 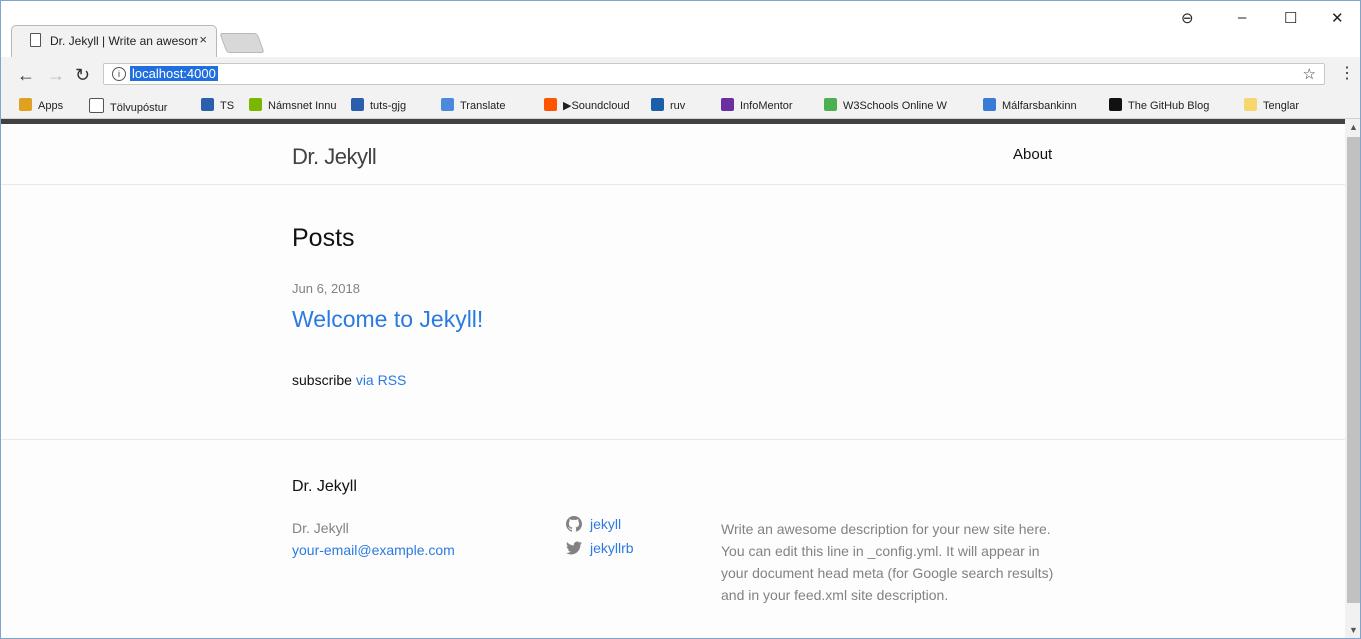 I want to click on info-icon: i, so click(x=119, y=74).